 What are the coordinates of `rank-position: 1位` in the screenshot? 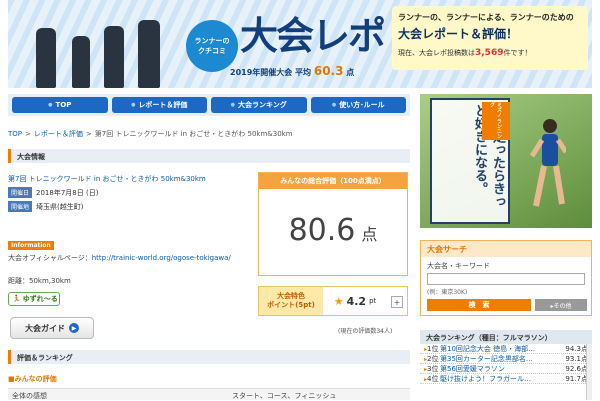 It's located at (432, 349).